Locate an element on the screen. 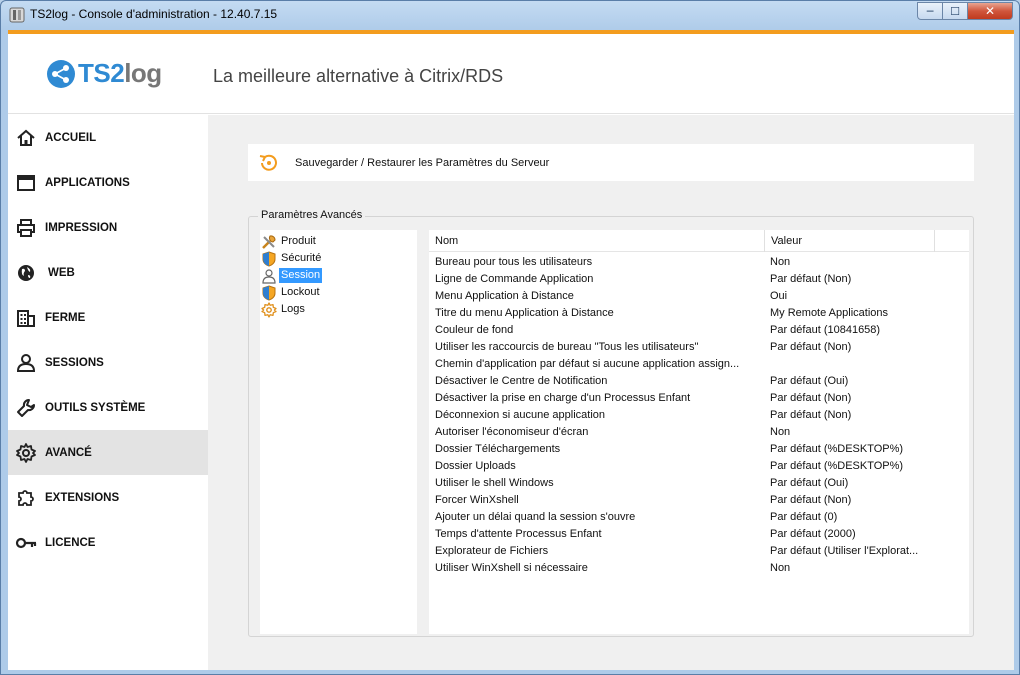 The width and height of the screenshot is (1020, 675). row-value: Par défaut (2000) is located at coordinates (813, 534).